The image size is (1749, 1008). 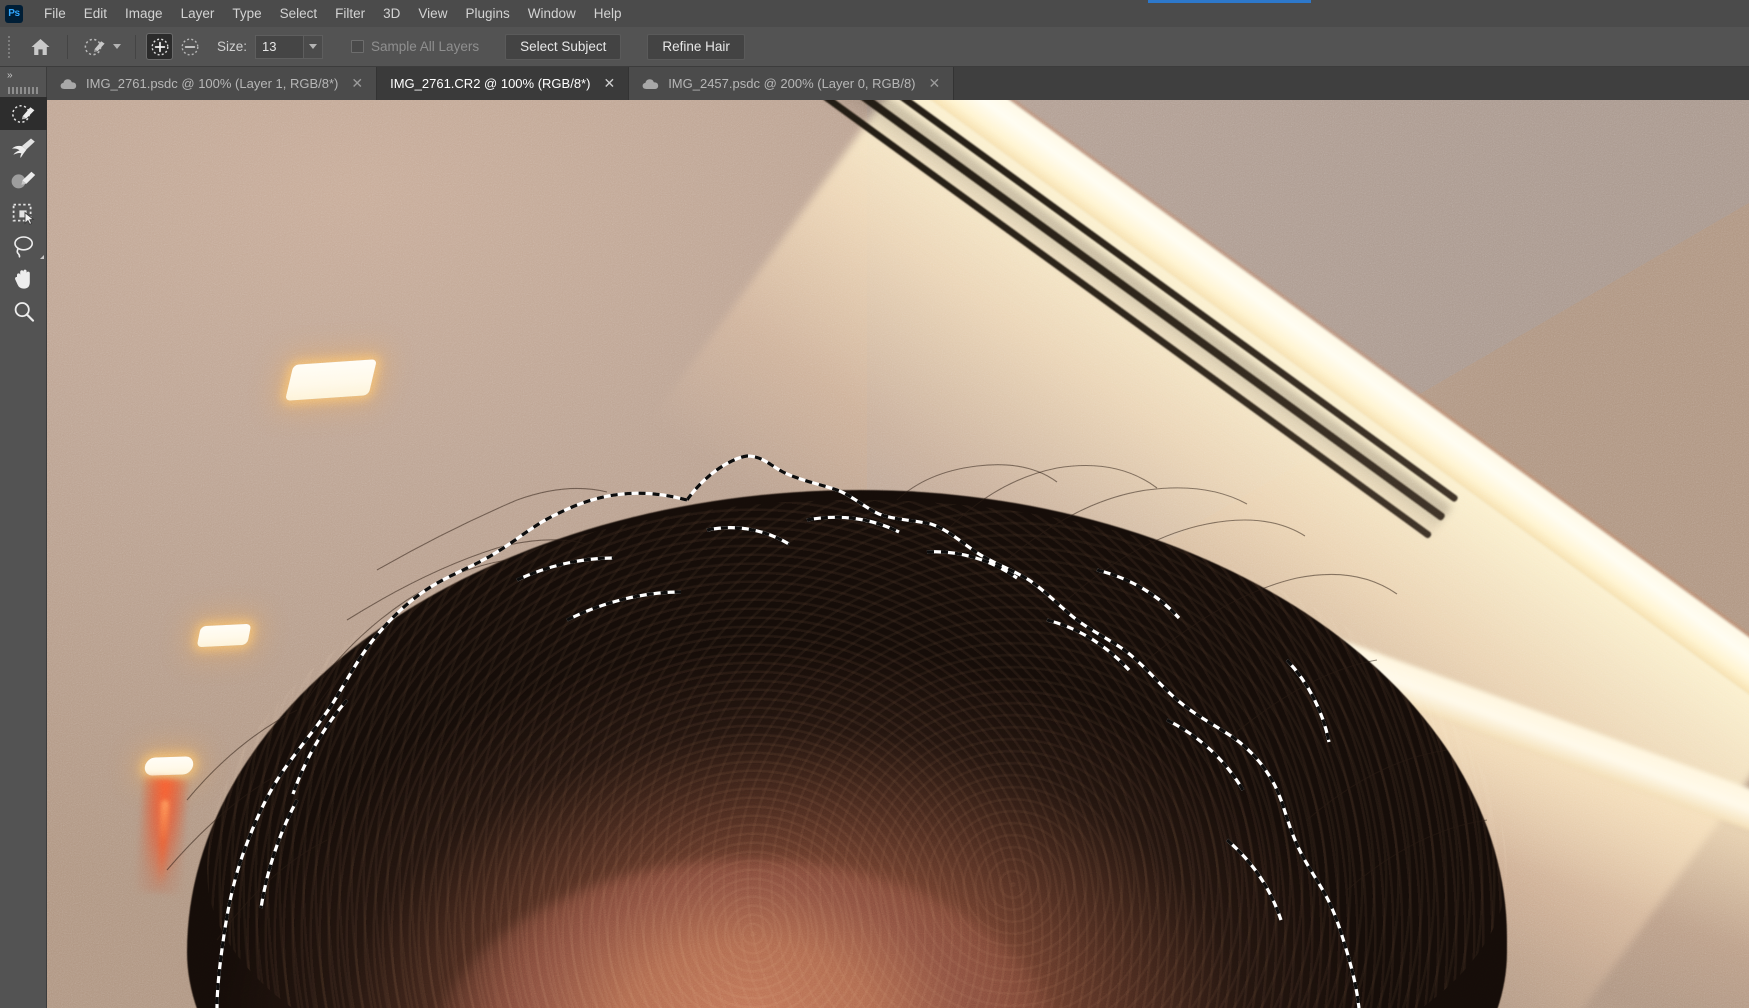 What do you see at coordinates (246, 13) in the screenshot?
I see `menu-item-type: Type` at bounding box center [246, 13].